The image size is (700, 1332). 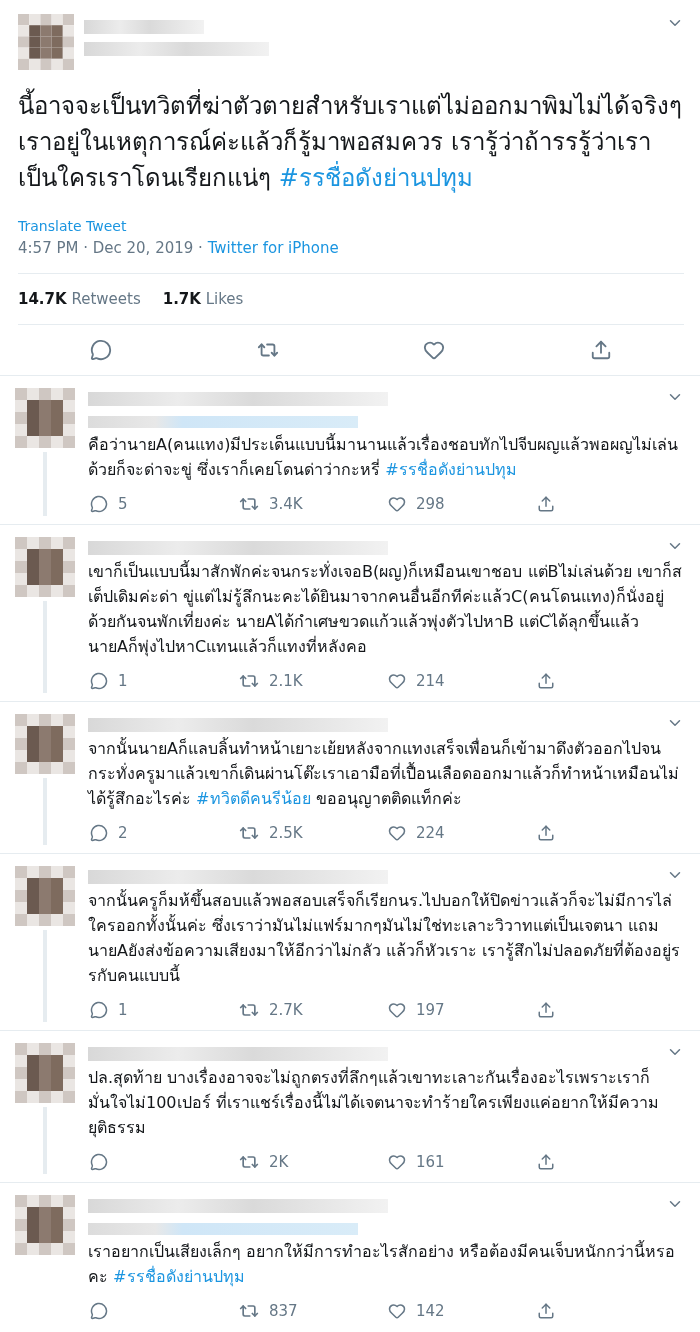 I want to click on like-button: 298, so click(x=416, y=504).